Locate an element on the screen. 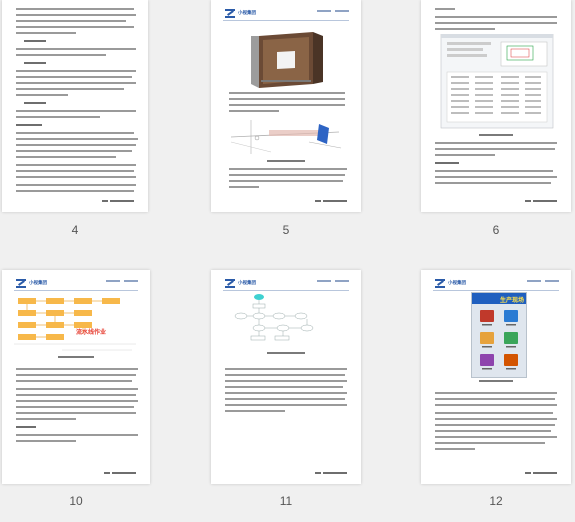 The image size is (575, 522). cad-drawing-figure is located at coordinates (286, 137).